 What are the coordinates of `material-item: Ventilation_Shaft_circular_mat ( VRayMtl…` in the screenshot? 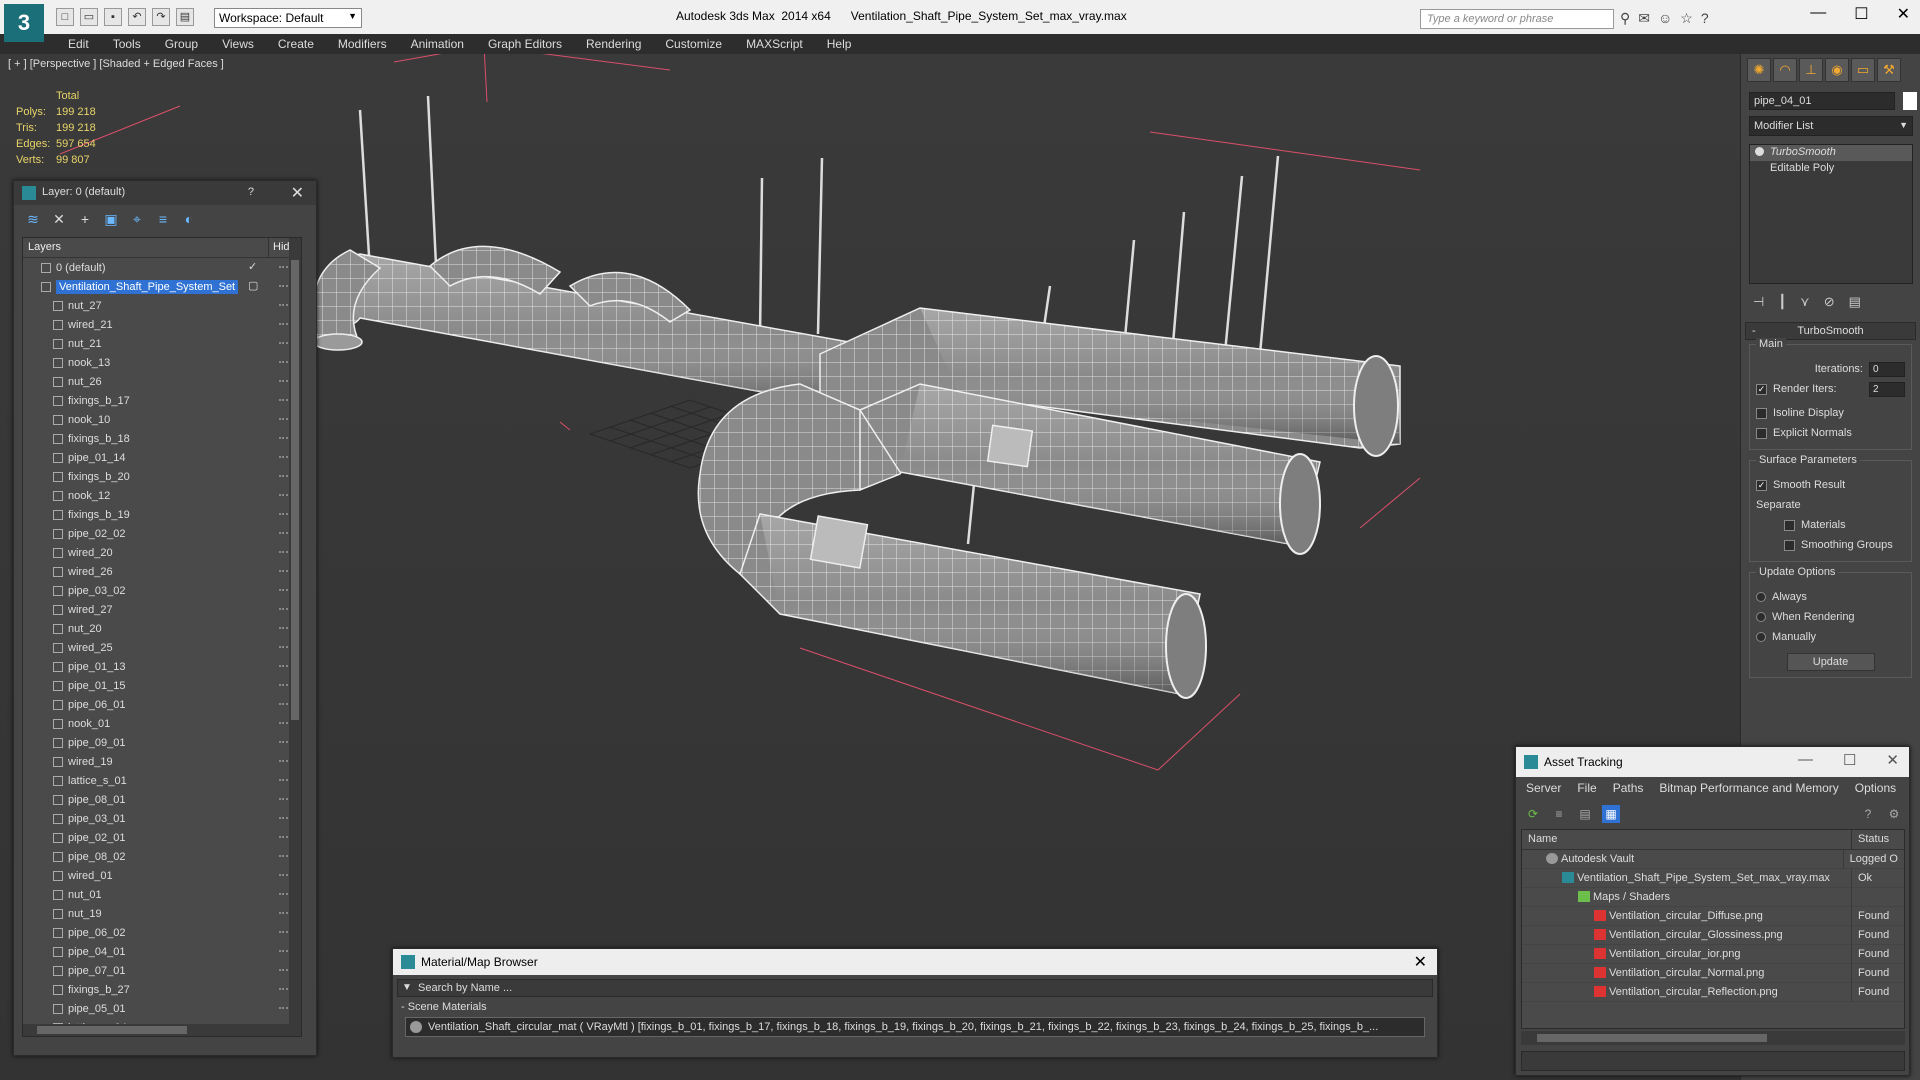 It's located at (915, 1027).